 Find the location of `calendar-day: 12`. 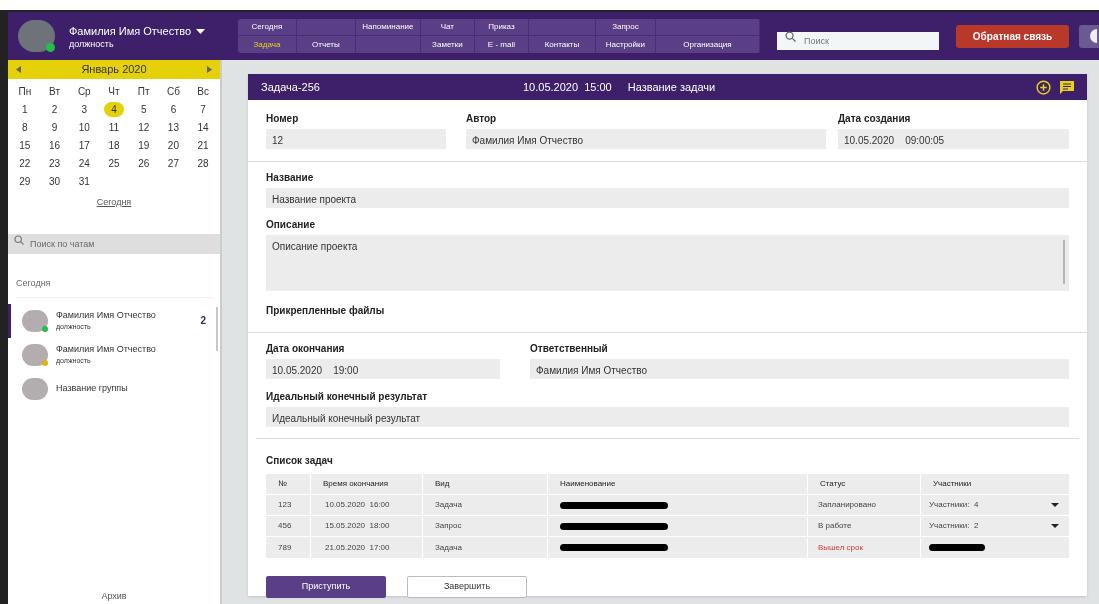

calendar-day: 12 is located at coordinates (143, 127).